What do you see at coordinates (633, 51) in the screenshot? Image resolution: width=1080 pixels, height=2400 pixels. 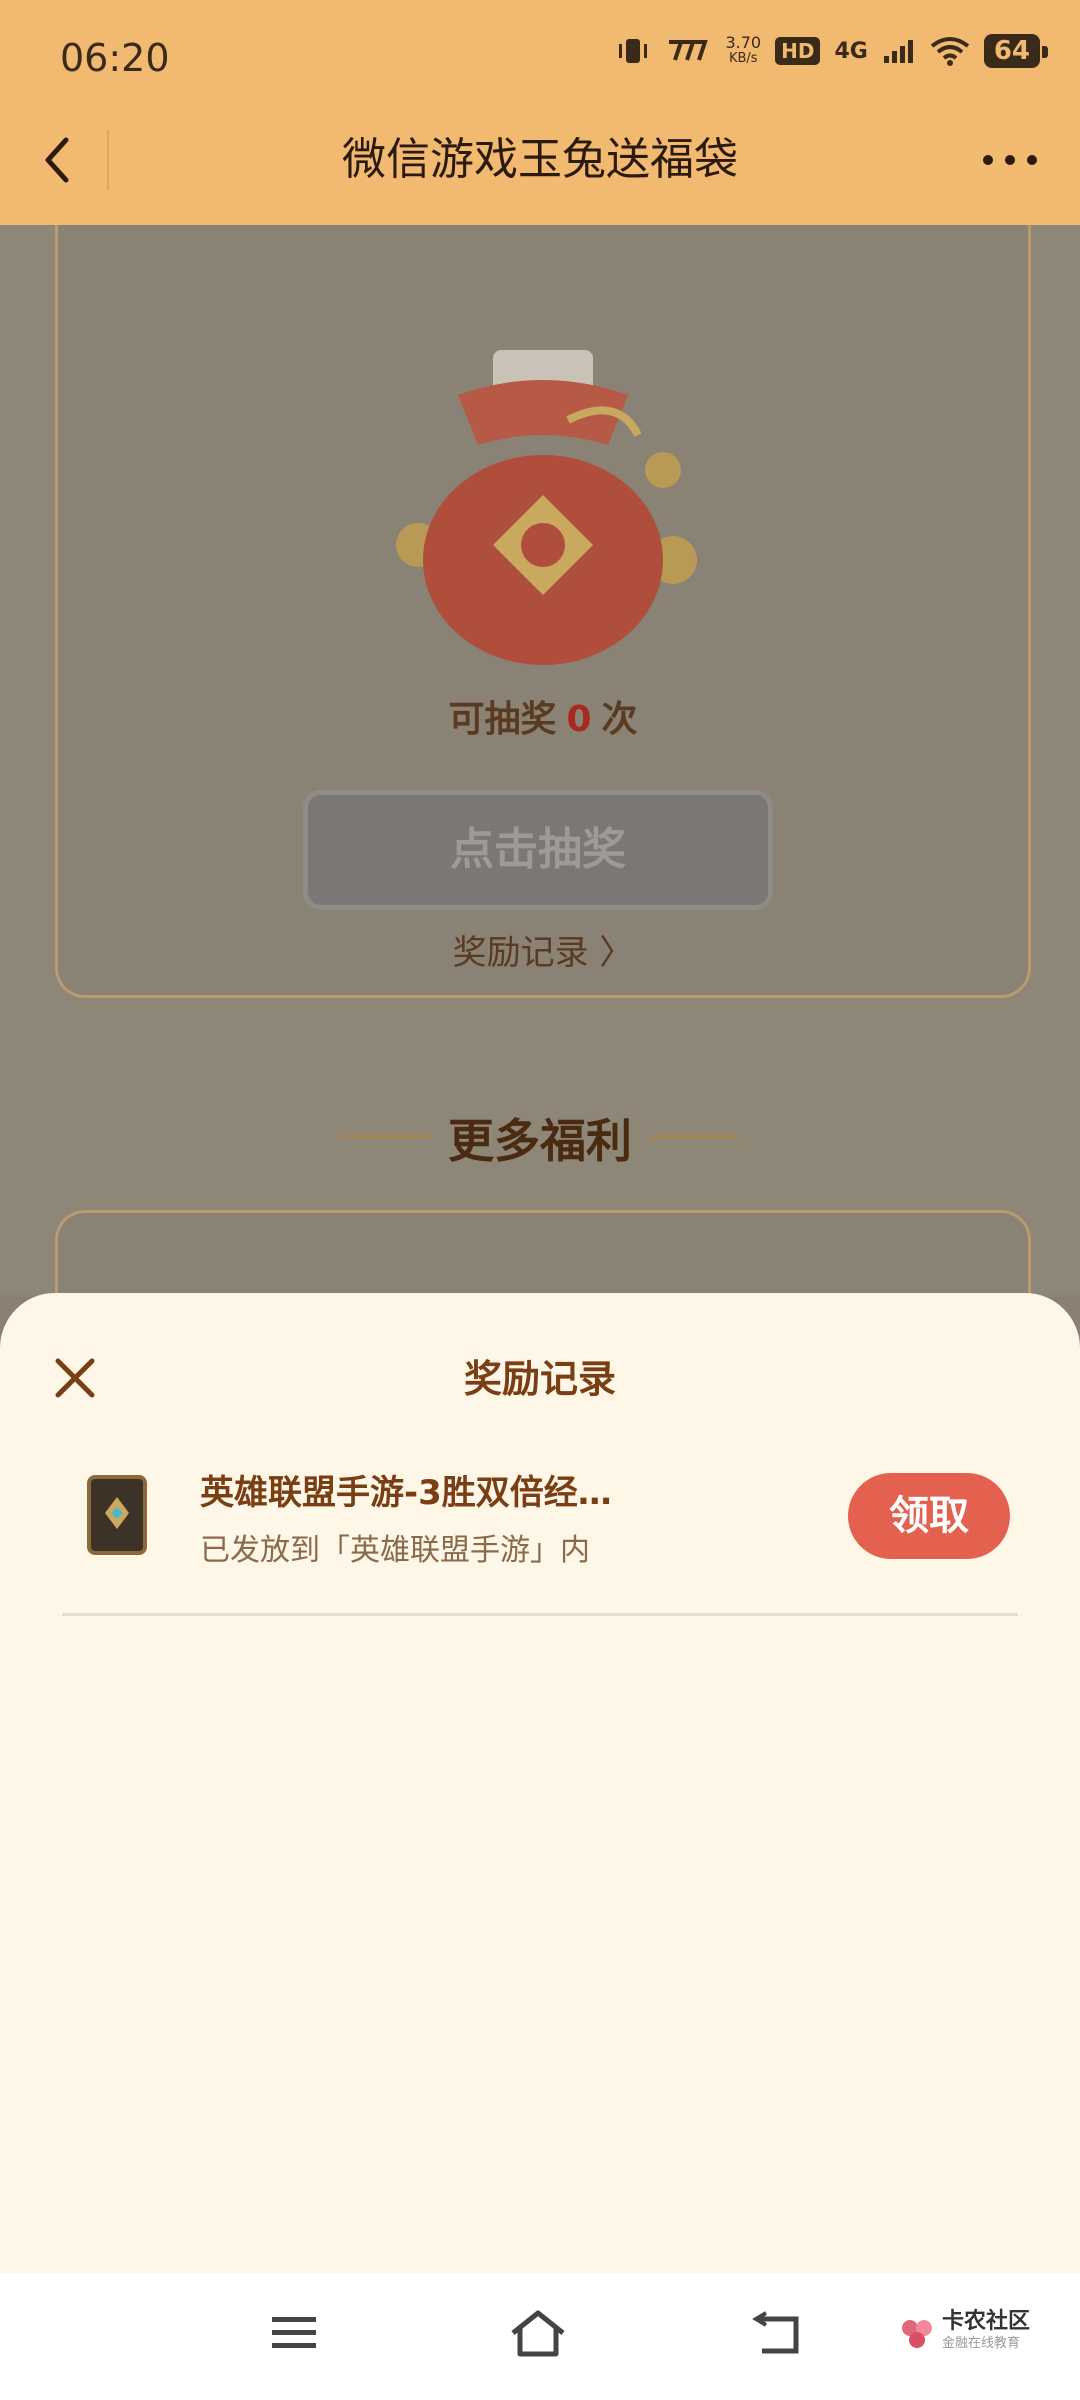 I see `vibrate-icon` at bounding box center [633, 51].